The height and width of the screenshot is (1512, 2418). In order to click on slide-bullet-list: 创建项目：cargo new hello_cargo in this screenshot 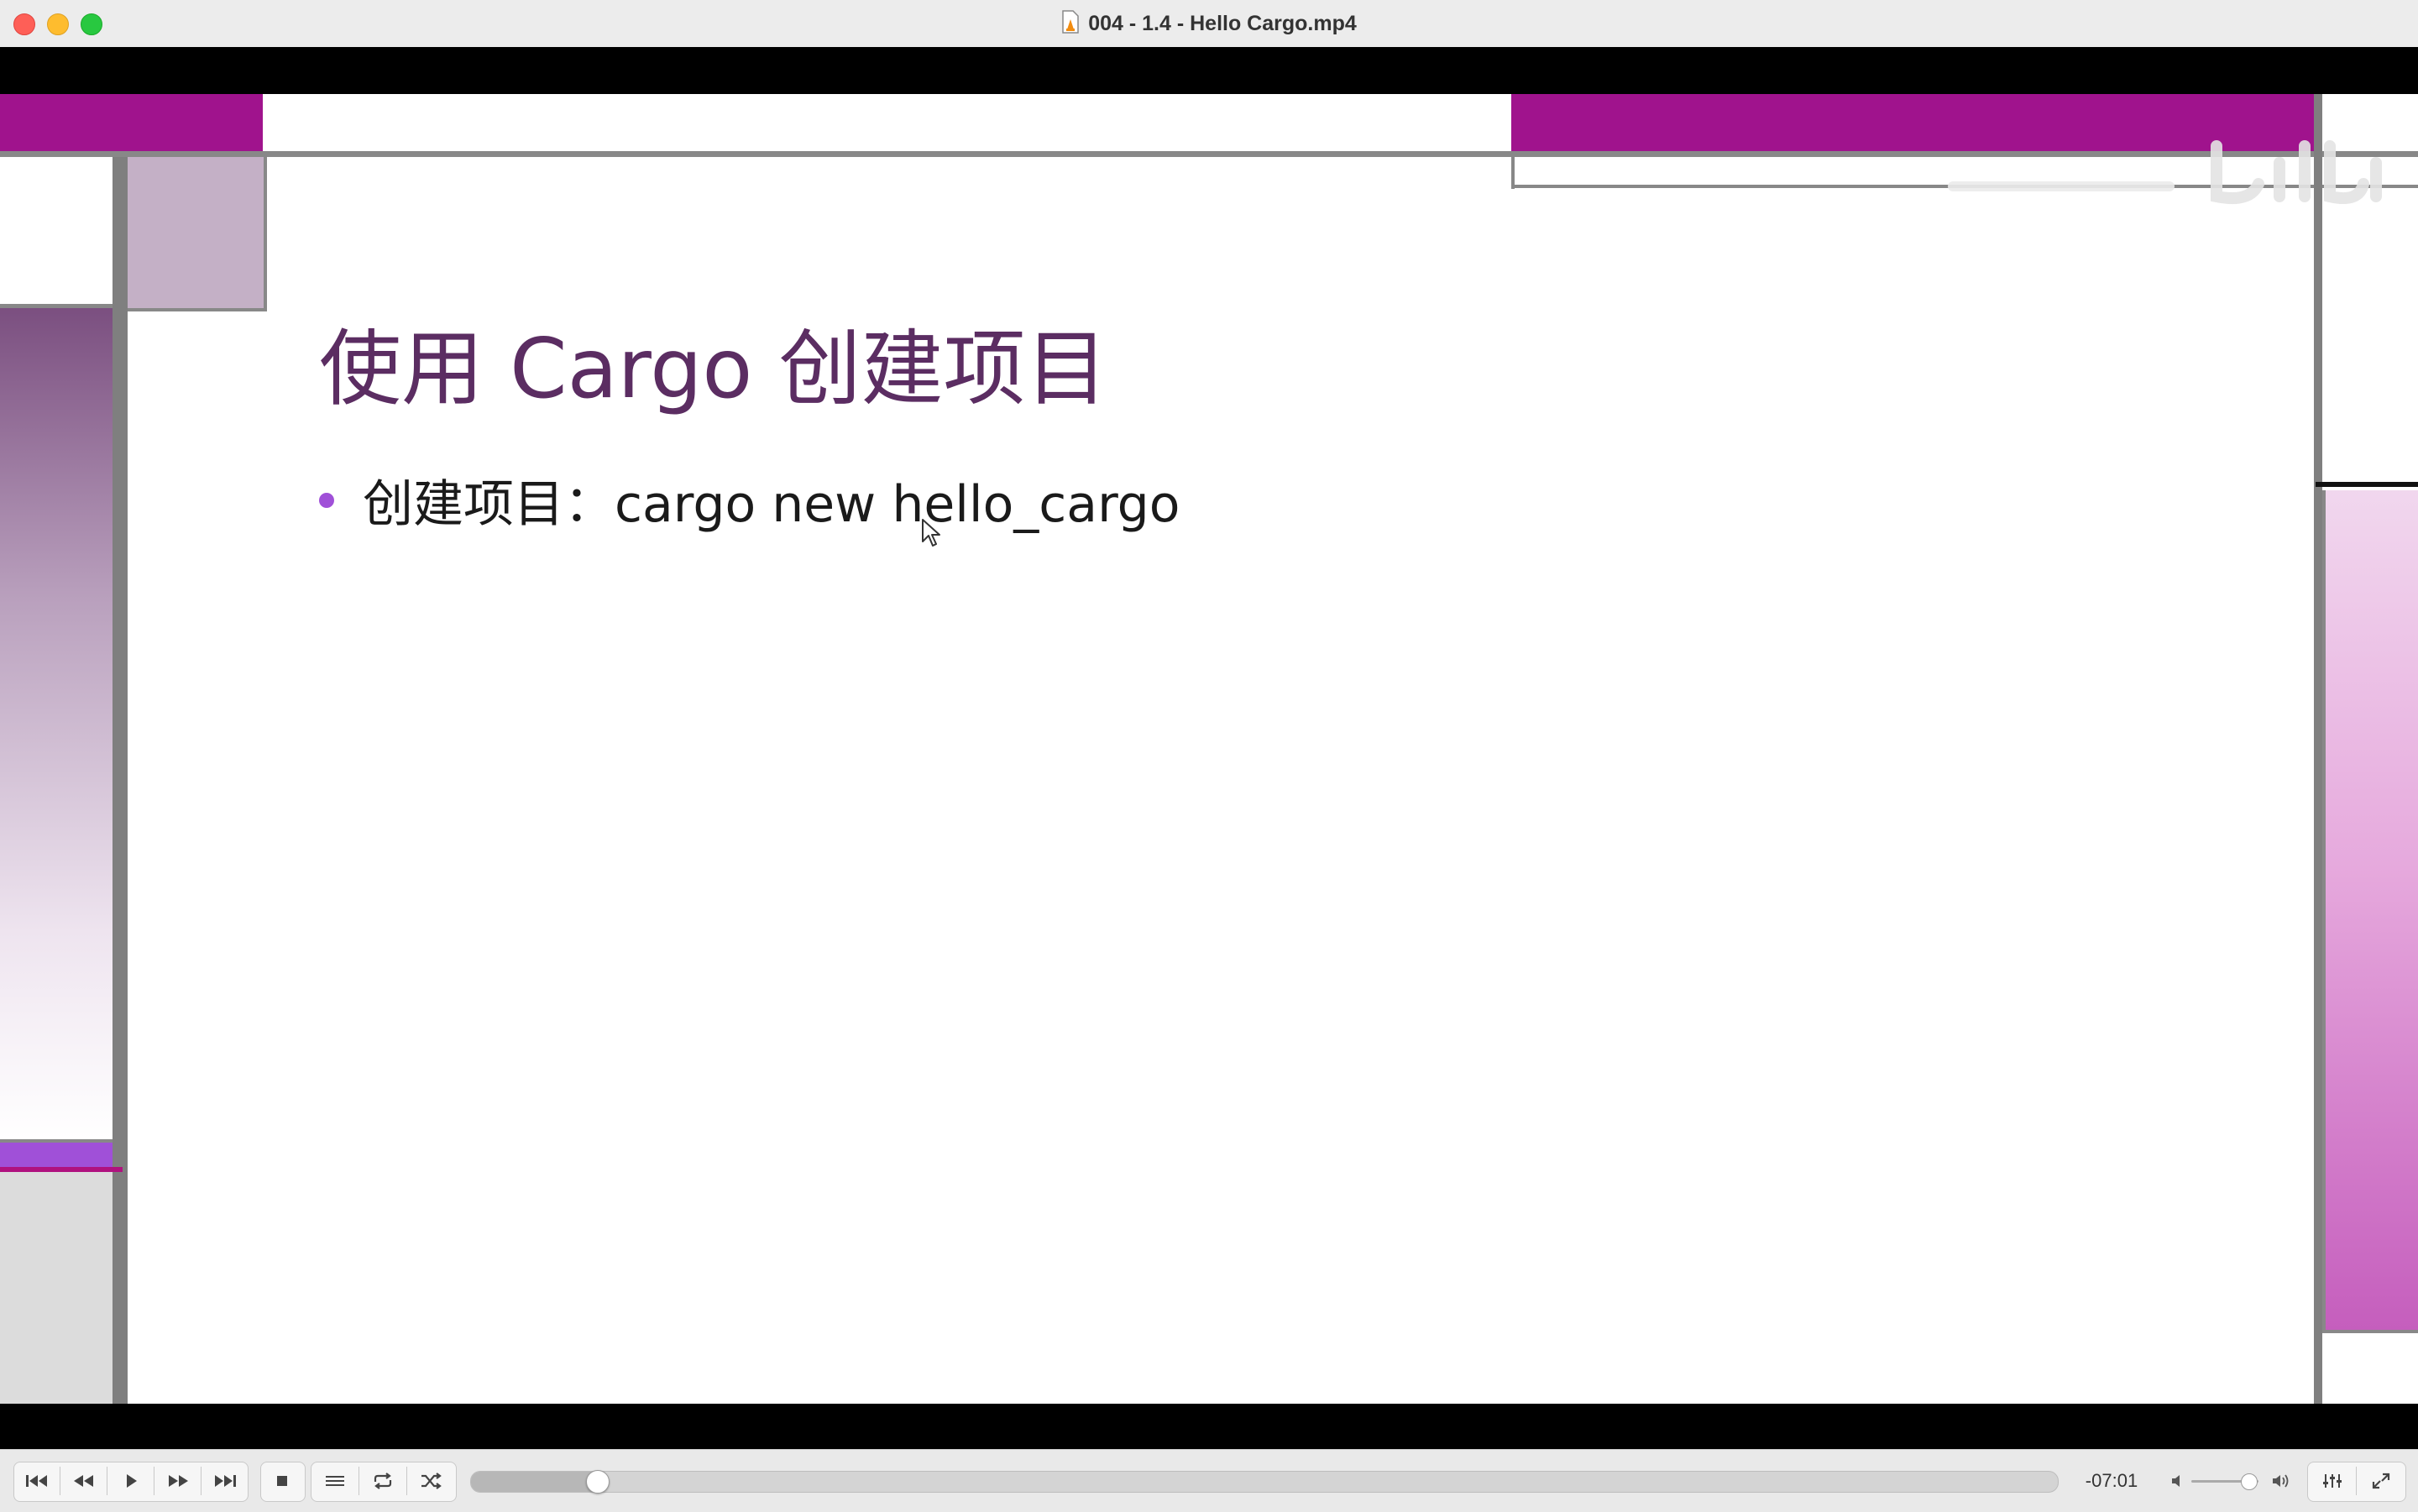, I will do `click(749, 499)`.